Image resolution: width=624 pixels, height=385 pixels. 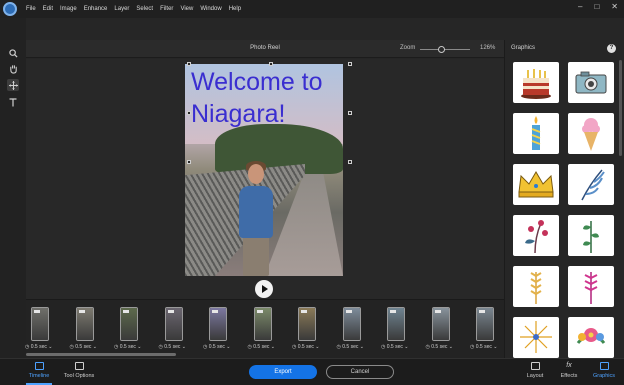 I want to click on flower-bouquet-icon, so click(x=591, y=336).